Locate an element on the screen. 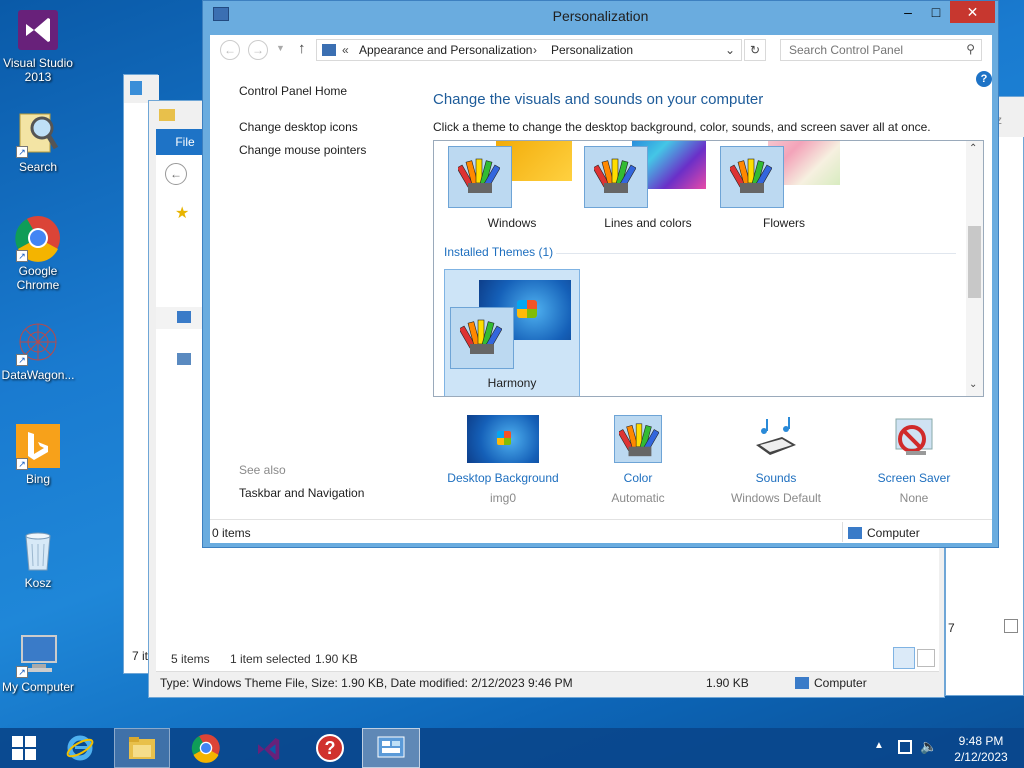 This screenshot has width=1024, height=768. control-panel-icon is located at coordinates (391, 747).